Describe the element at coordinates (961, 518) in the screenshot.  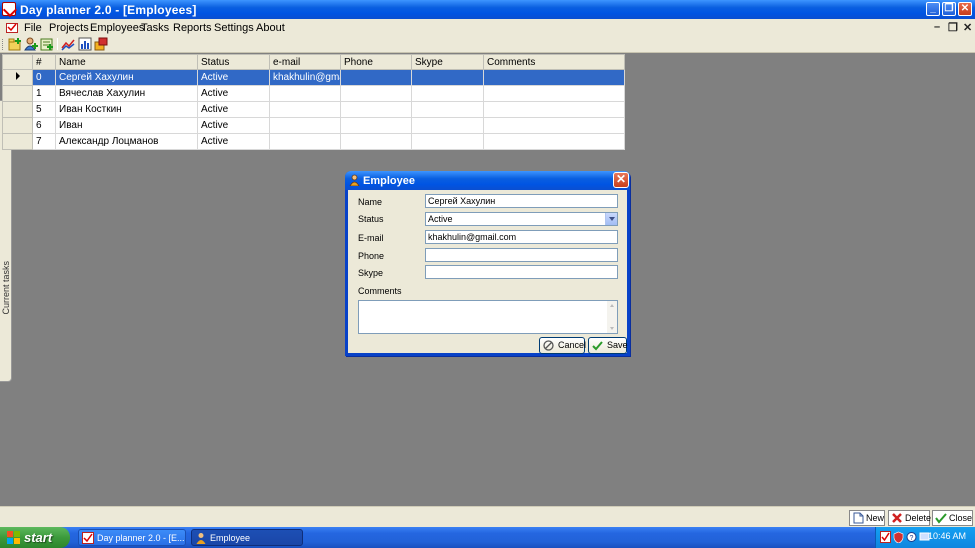
I see `close-label: Close` at that location.